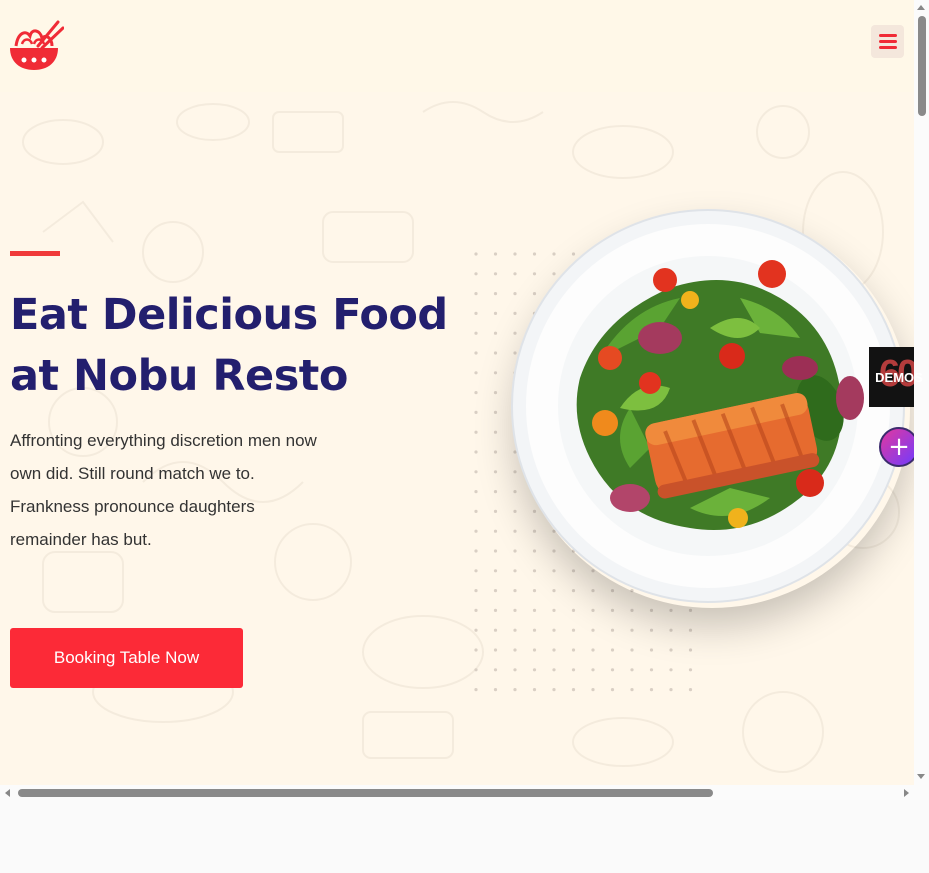  What do you see at coordinates (899, 447) in the screenshot?
I see `plus-button: +` at bounding box center [899, 447].